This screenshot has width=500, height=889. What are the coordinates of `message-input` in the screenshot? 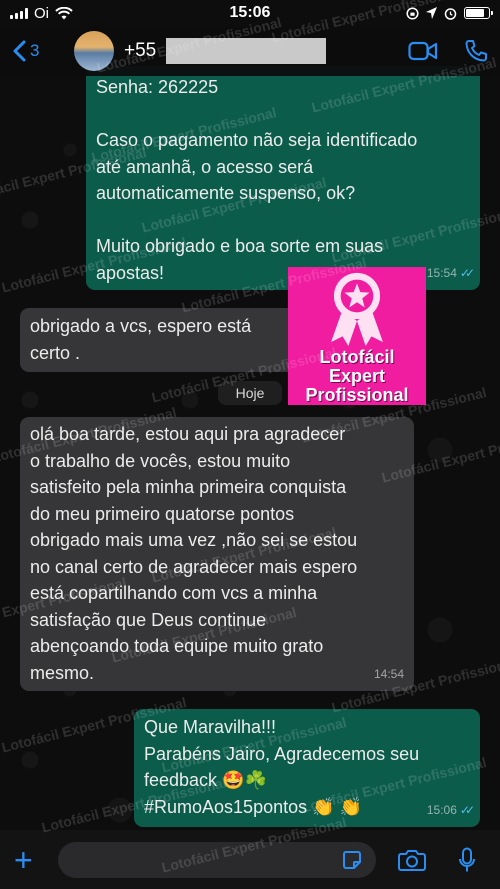 It's located at (217, 859).